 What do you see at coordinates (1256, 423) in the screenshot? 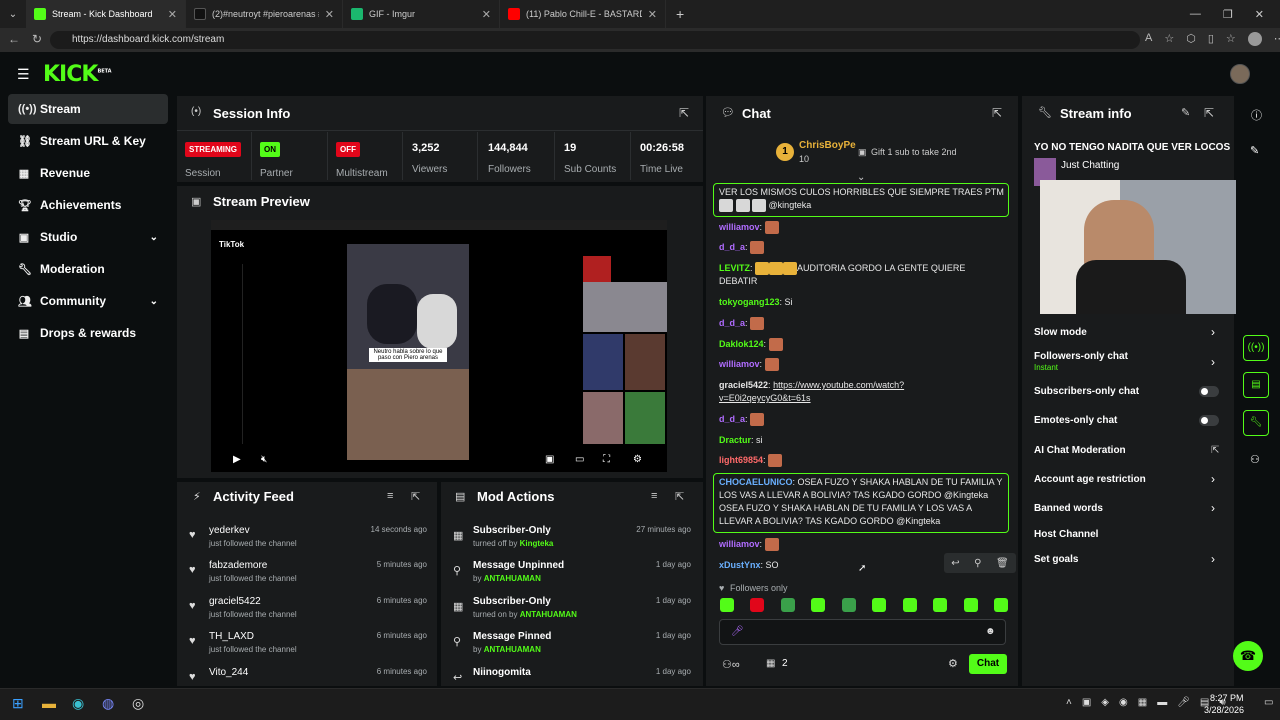
I see `wrench-icon: 🔧︎` at bounding box center [1256, 423].